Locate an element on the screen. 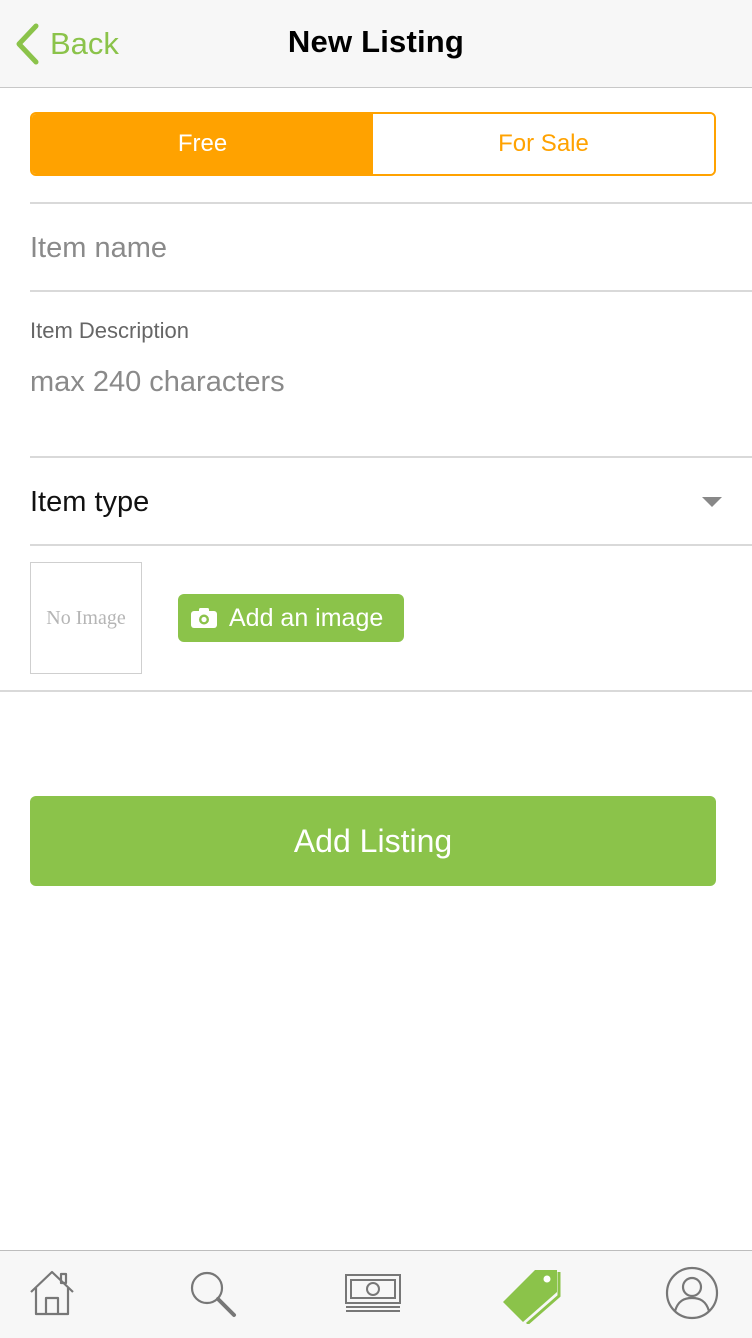  no-image-text: No Image is located at coordinates (86, 617).